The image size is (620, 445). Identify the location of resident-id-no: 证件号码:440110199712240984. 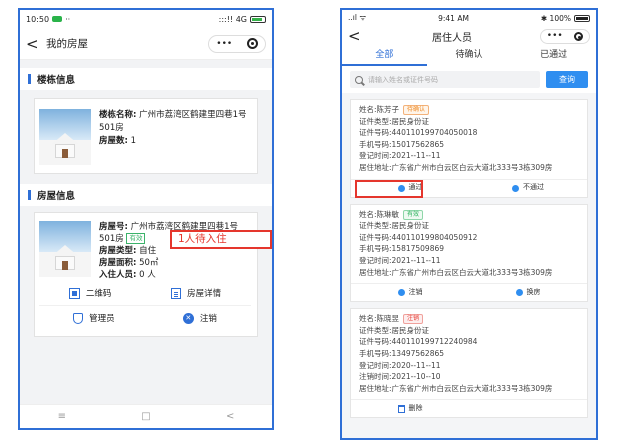
(418, 342).